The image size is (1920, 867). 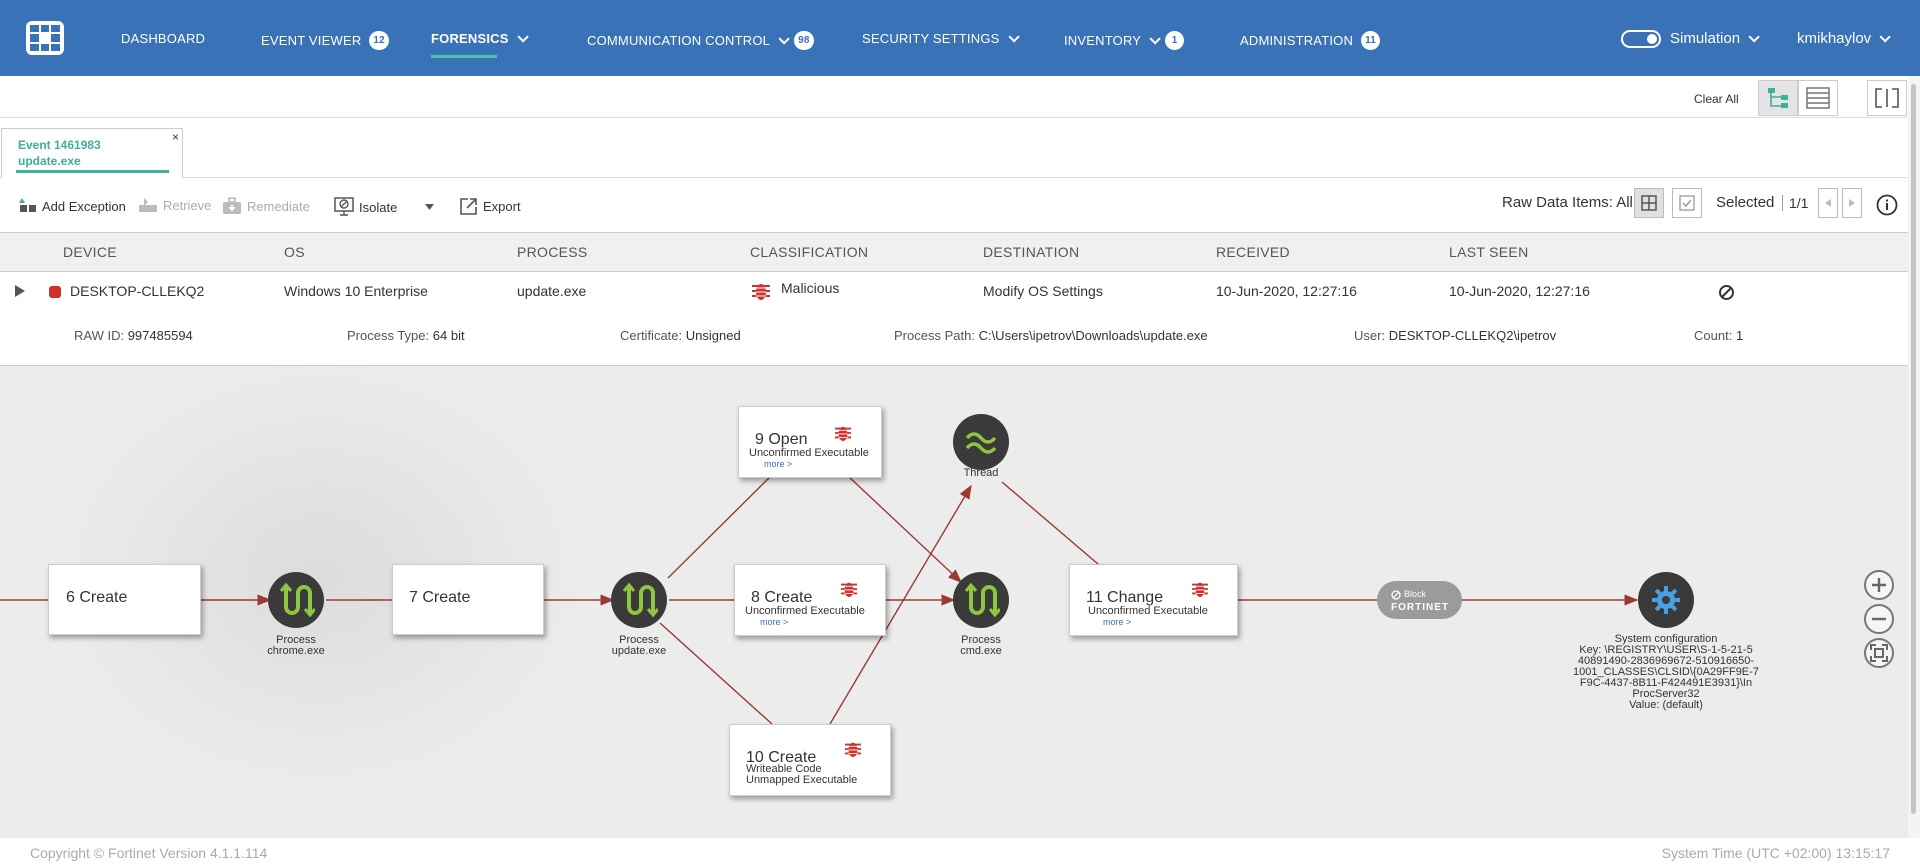 I want to click on event-process: update.exe, so click(x=49, y=161).